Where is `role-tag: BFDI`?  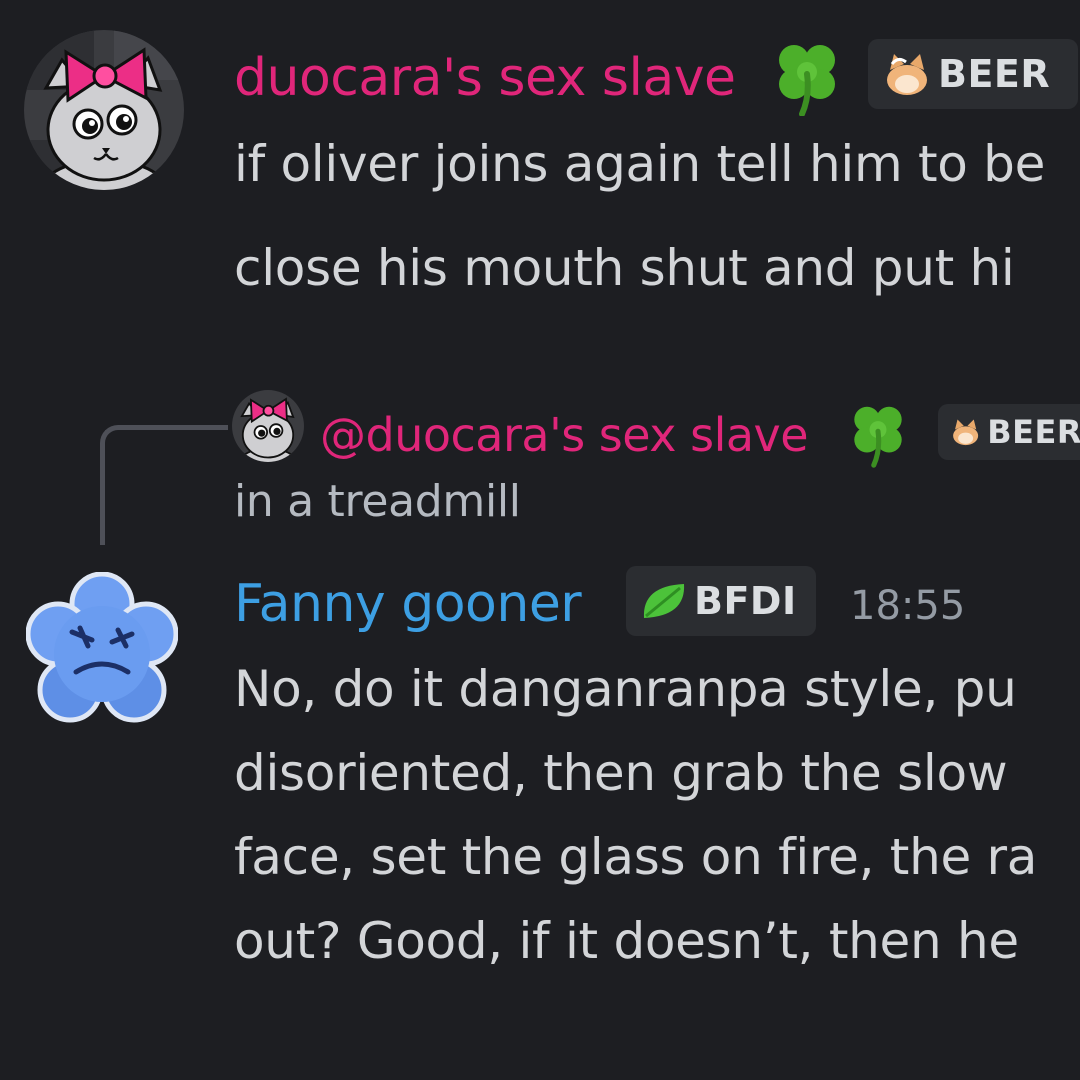 role-tag: BFDI is located at coordinates (721, 601).